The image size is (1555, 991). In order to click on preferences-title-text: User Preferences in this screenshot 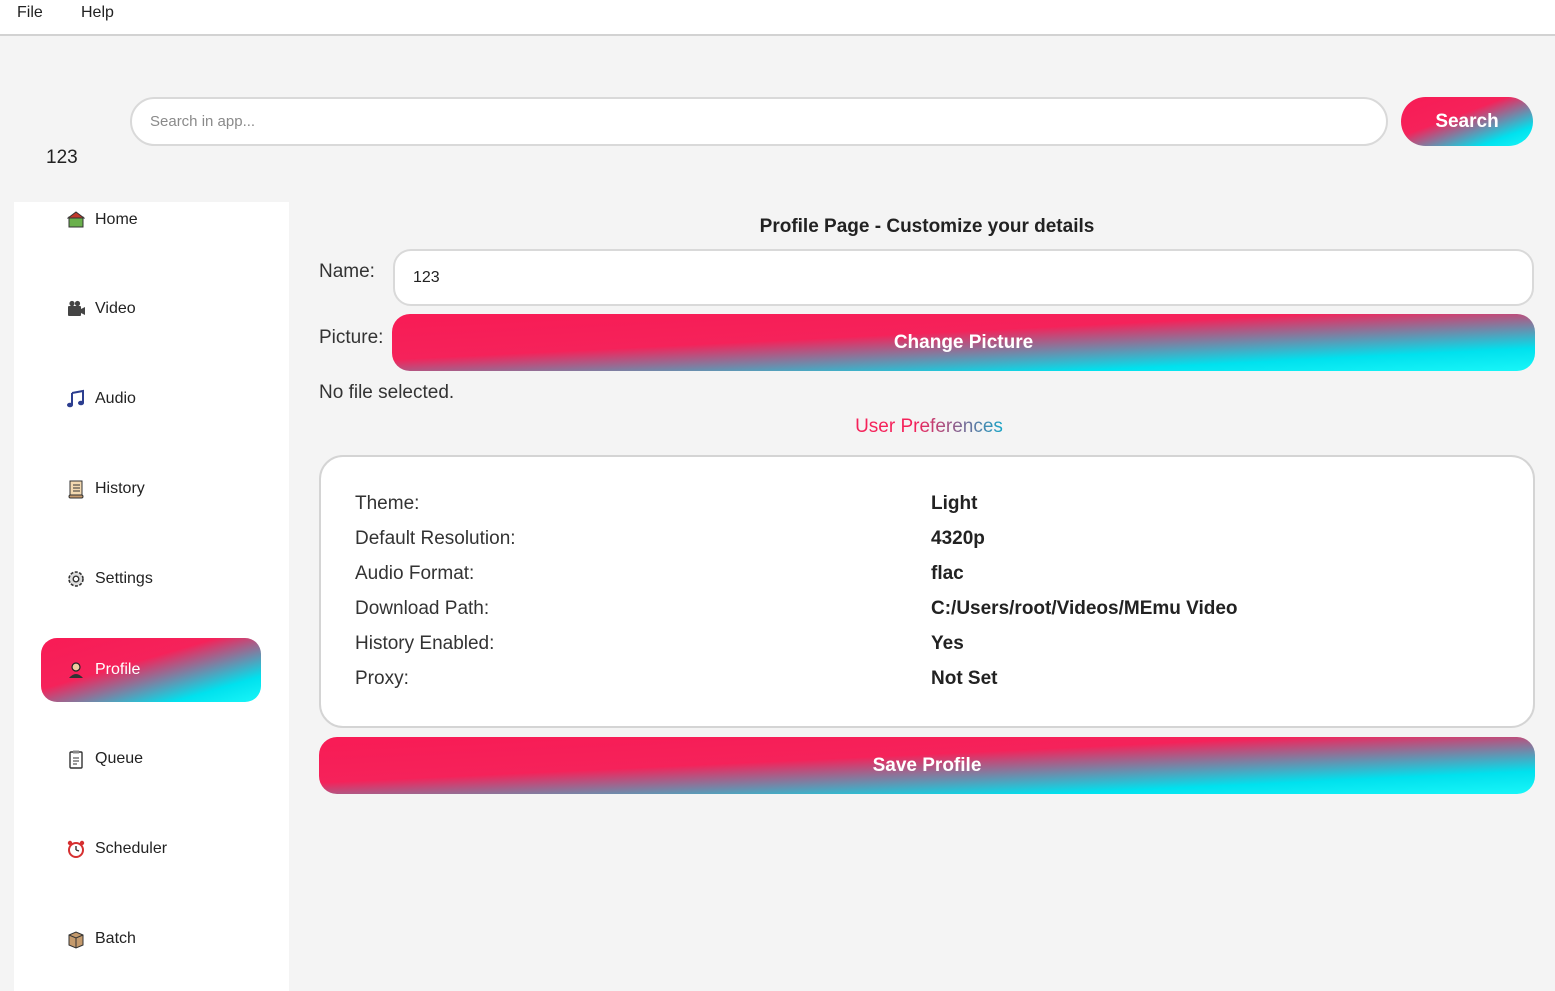, I will do `click(929, 426)`.